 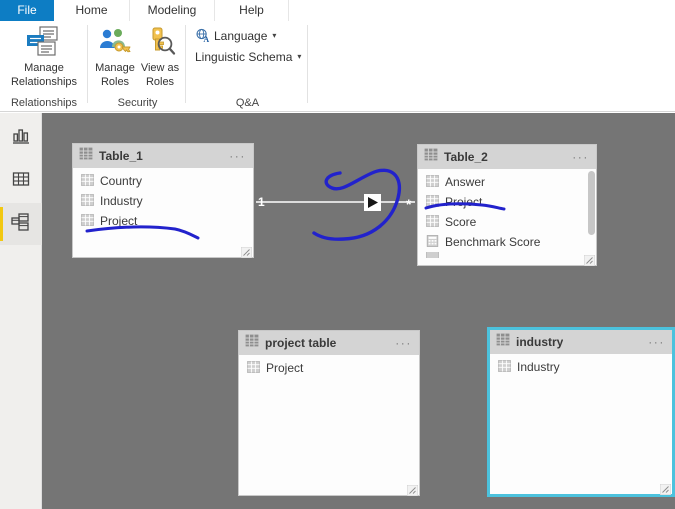 What do you see at coordinates (591, 203) in the screenshot?
I see `vertical-scrollbar` at bounding box center [591, 203].